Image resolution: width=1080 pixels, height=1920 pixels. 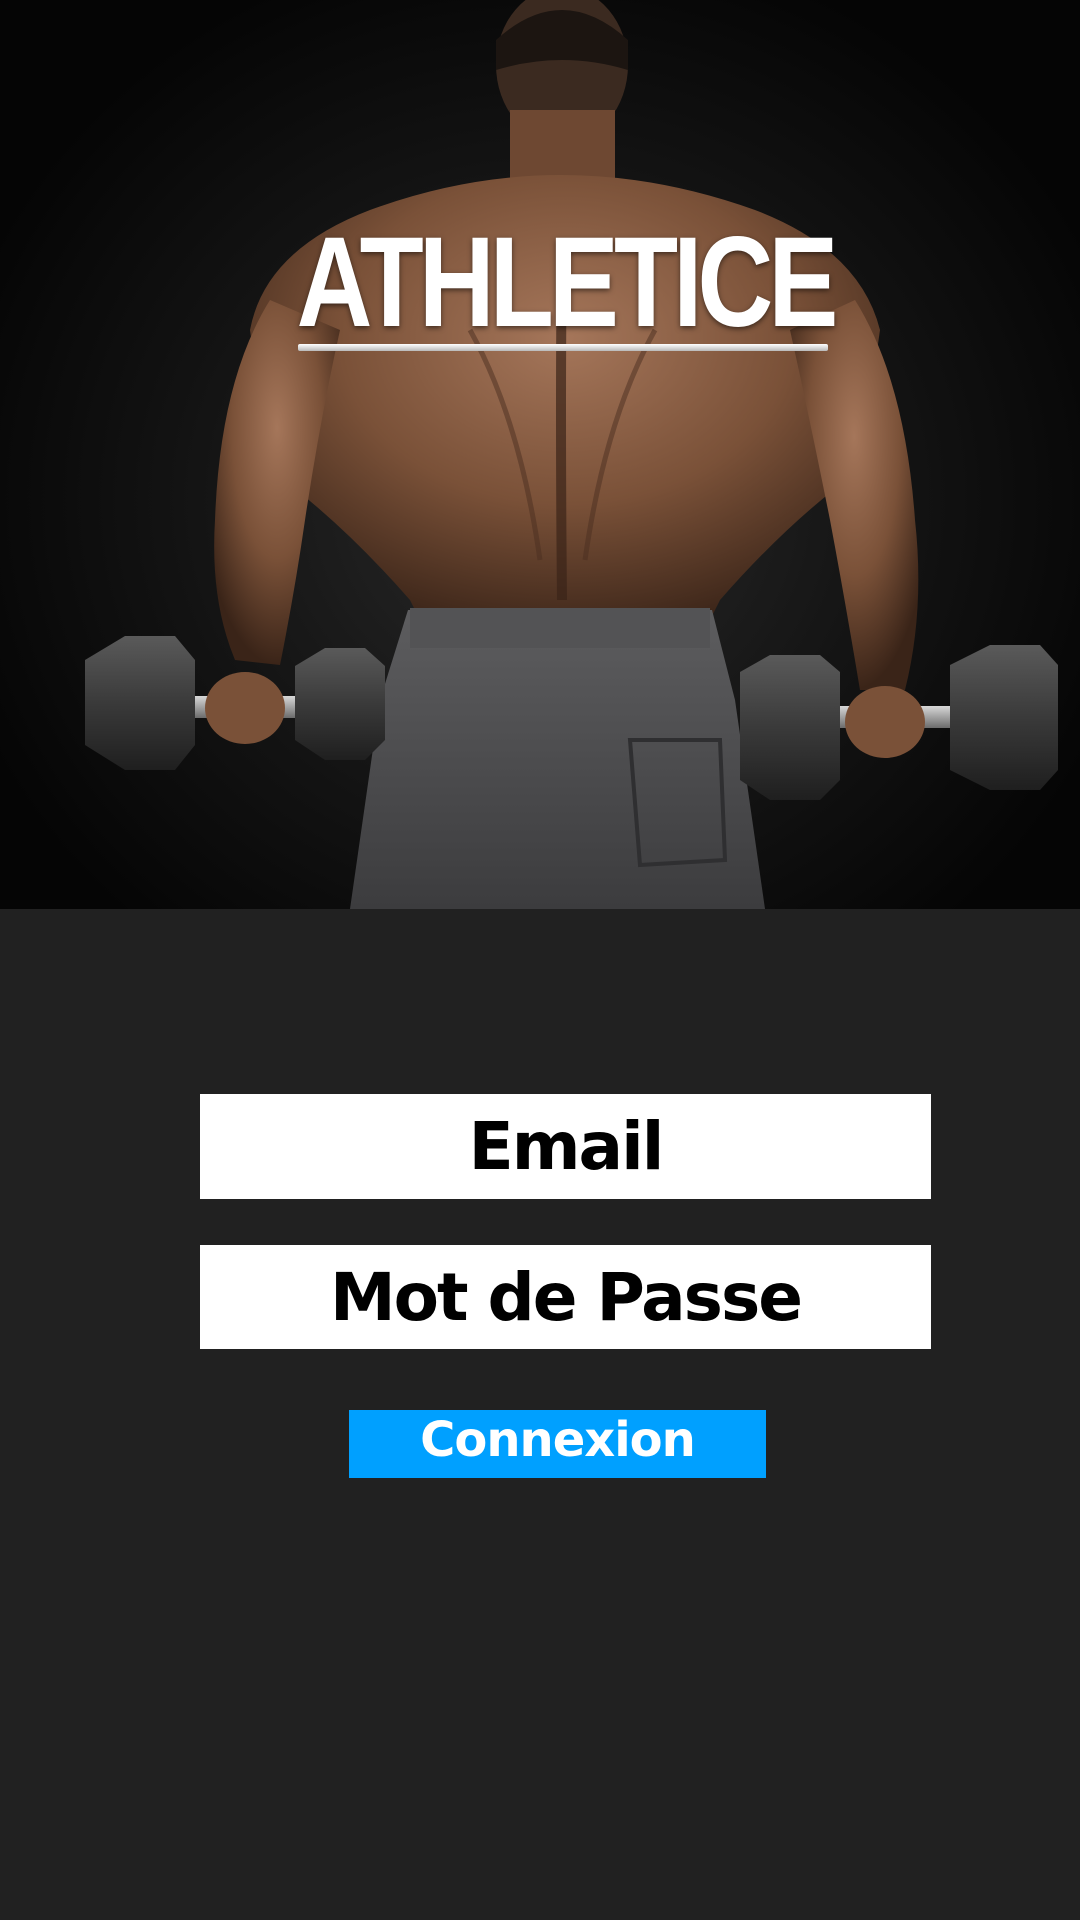 I want to click on password-field: Mot de Passe, so click(x=565, y=1297).